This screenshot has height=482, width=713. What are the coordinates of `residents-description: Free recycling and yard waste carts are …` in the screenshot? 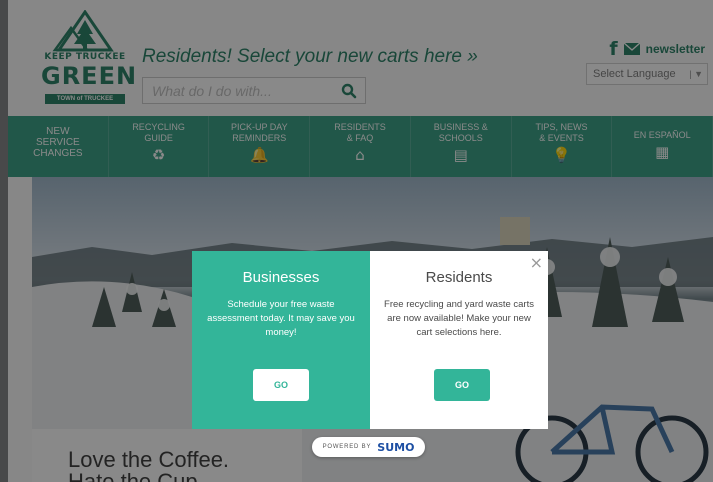 It's located at (459, 318).